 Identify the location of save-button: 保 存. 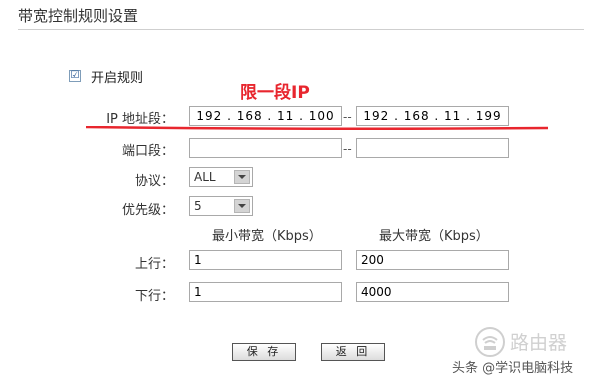
(264, 352).